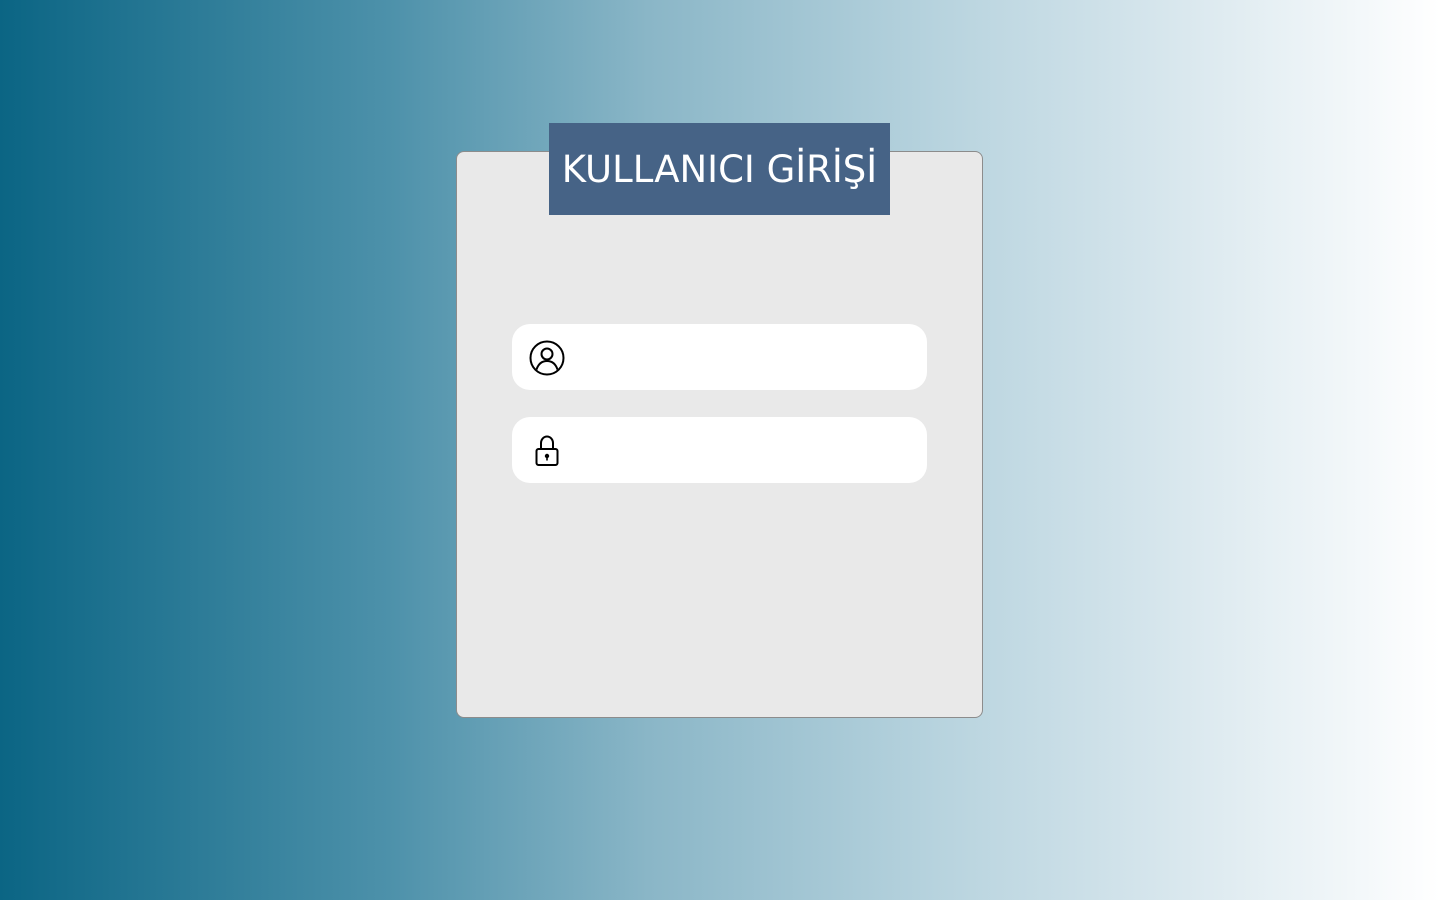 The height and width of the screenshot is (900, 1440). What do you see at coordinates (745, 451) in the screenshot?
I see `password-input` at bounding box center [745, 451].